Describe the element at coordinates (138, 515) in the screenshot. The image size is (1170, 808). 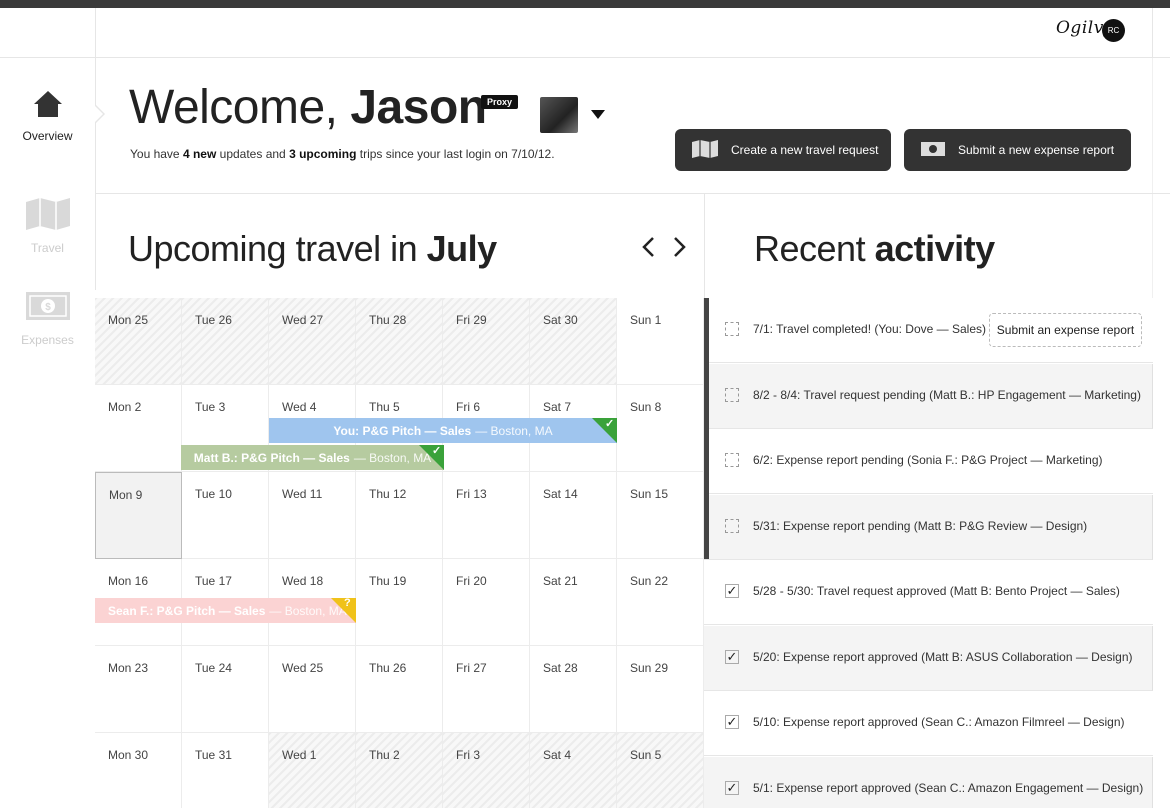
I see `calendar-day-cell: Mon 9` at that location.